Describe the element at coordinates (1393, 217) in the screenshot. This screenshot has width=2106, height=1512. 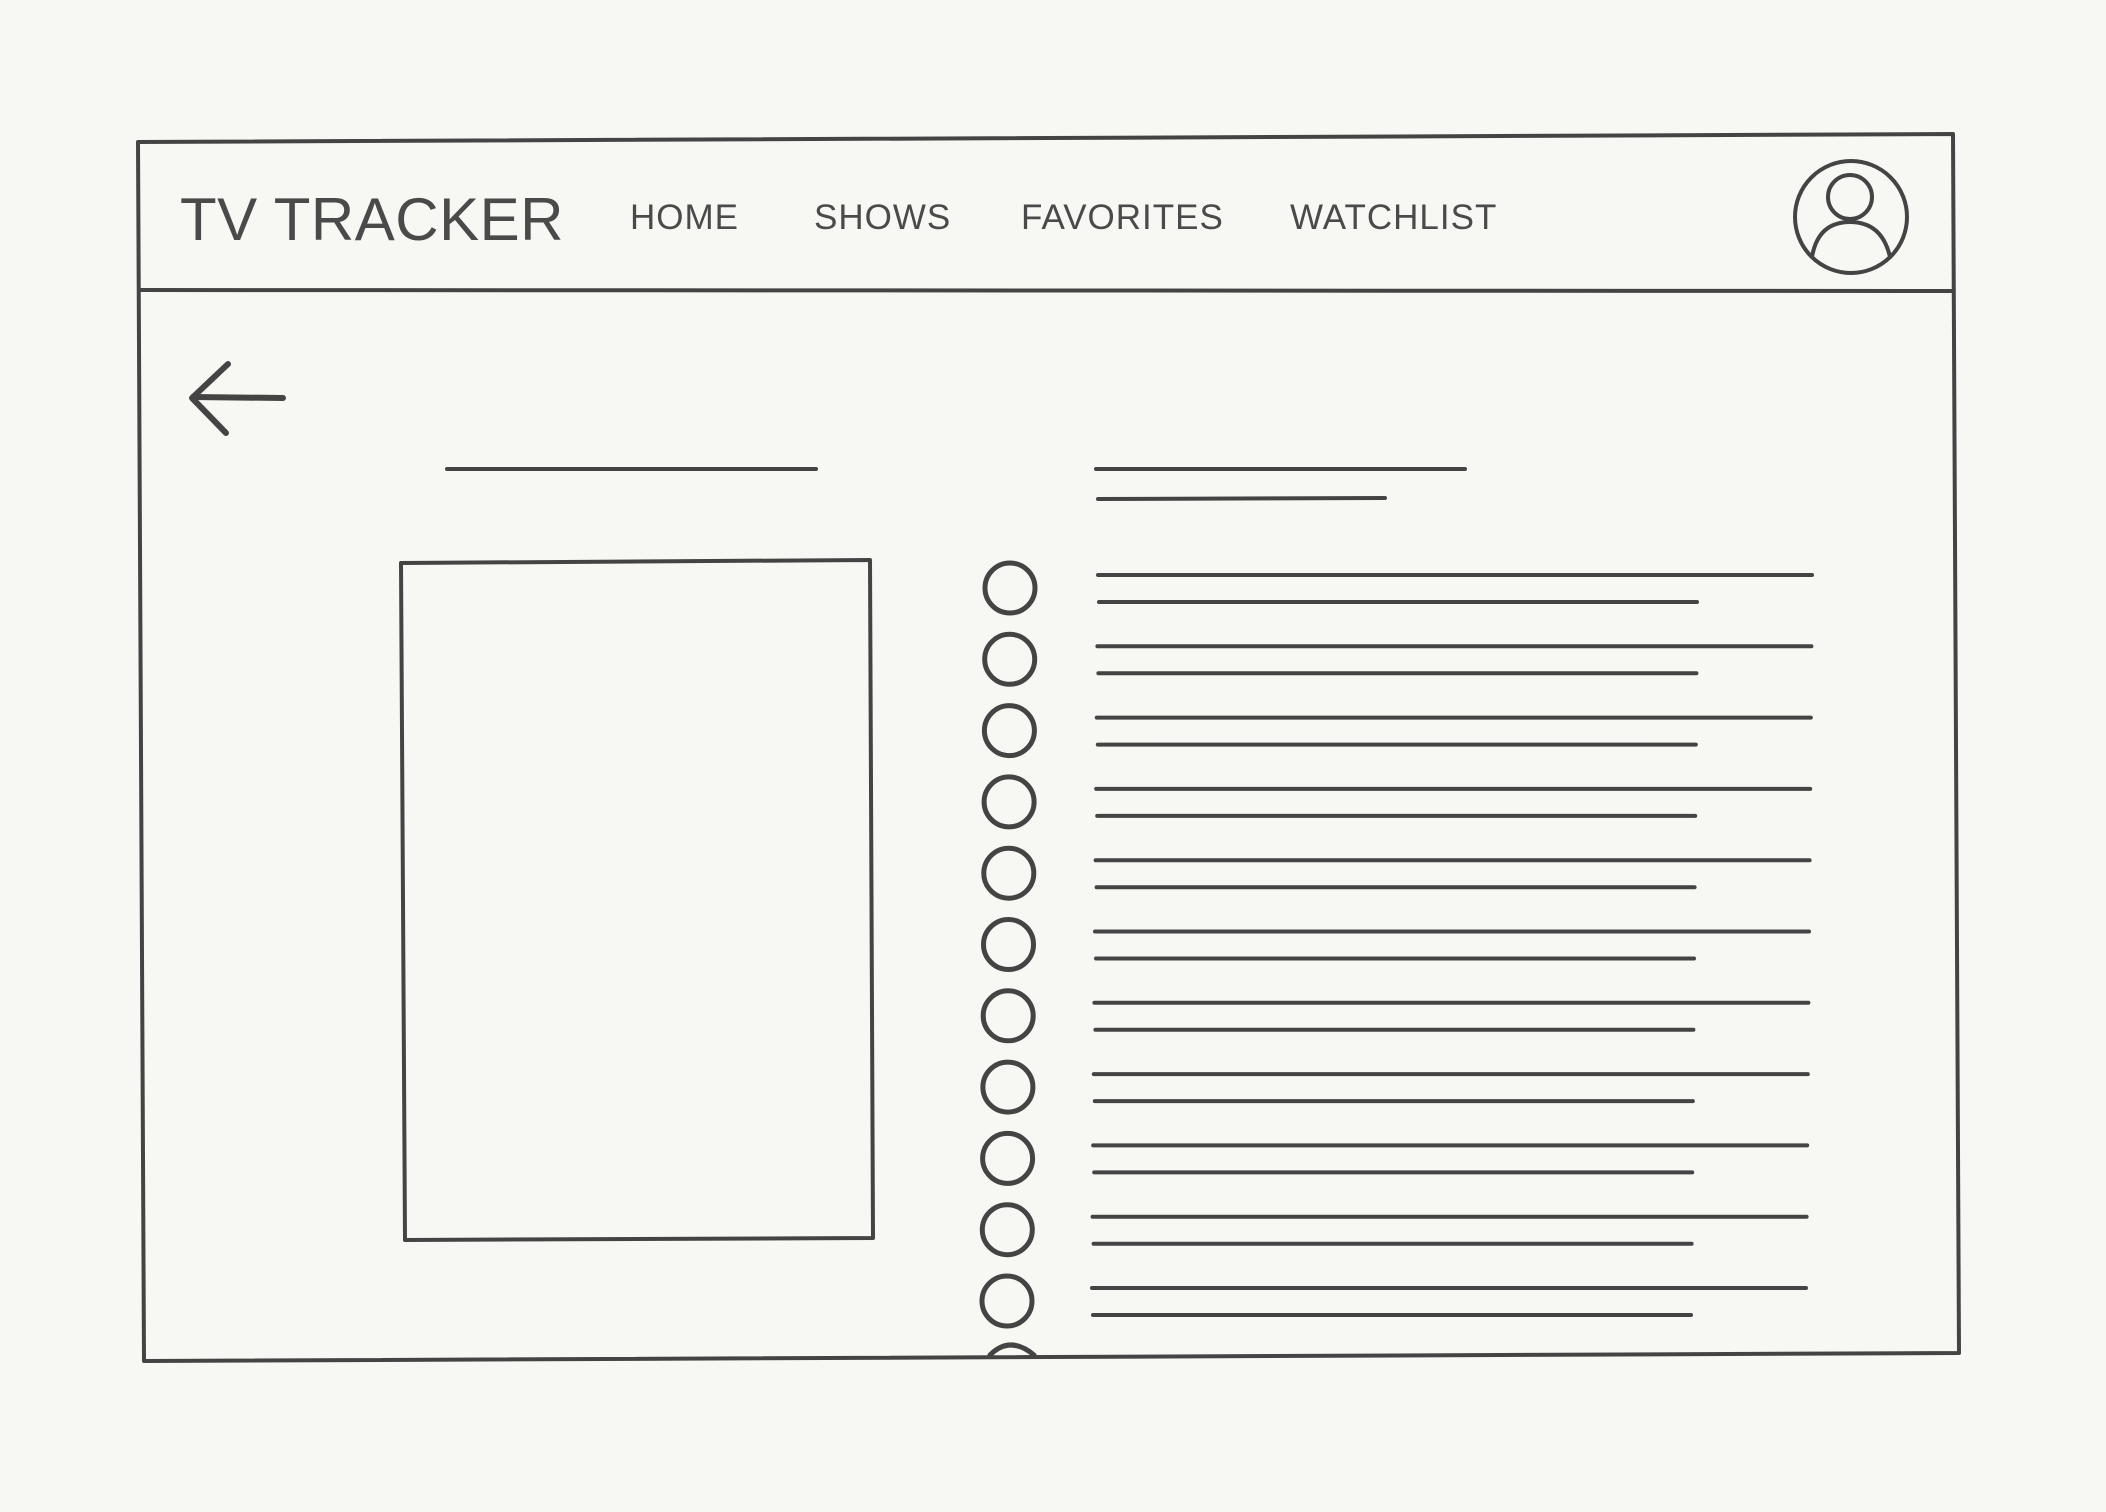
I see `nav-item-watchlist: WATCHLIST` at that location.